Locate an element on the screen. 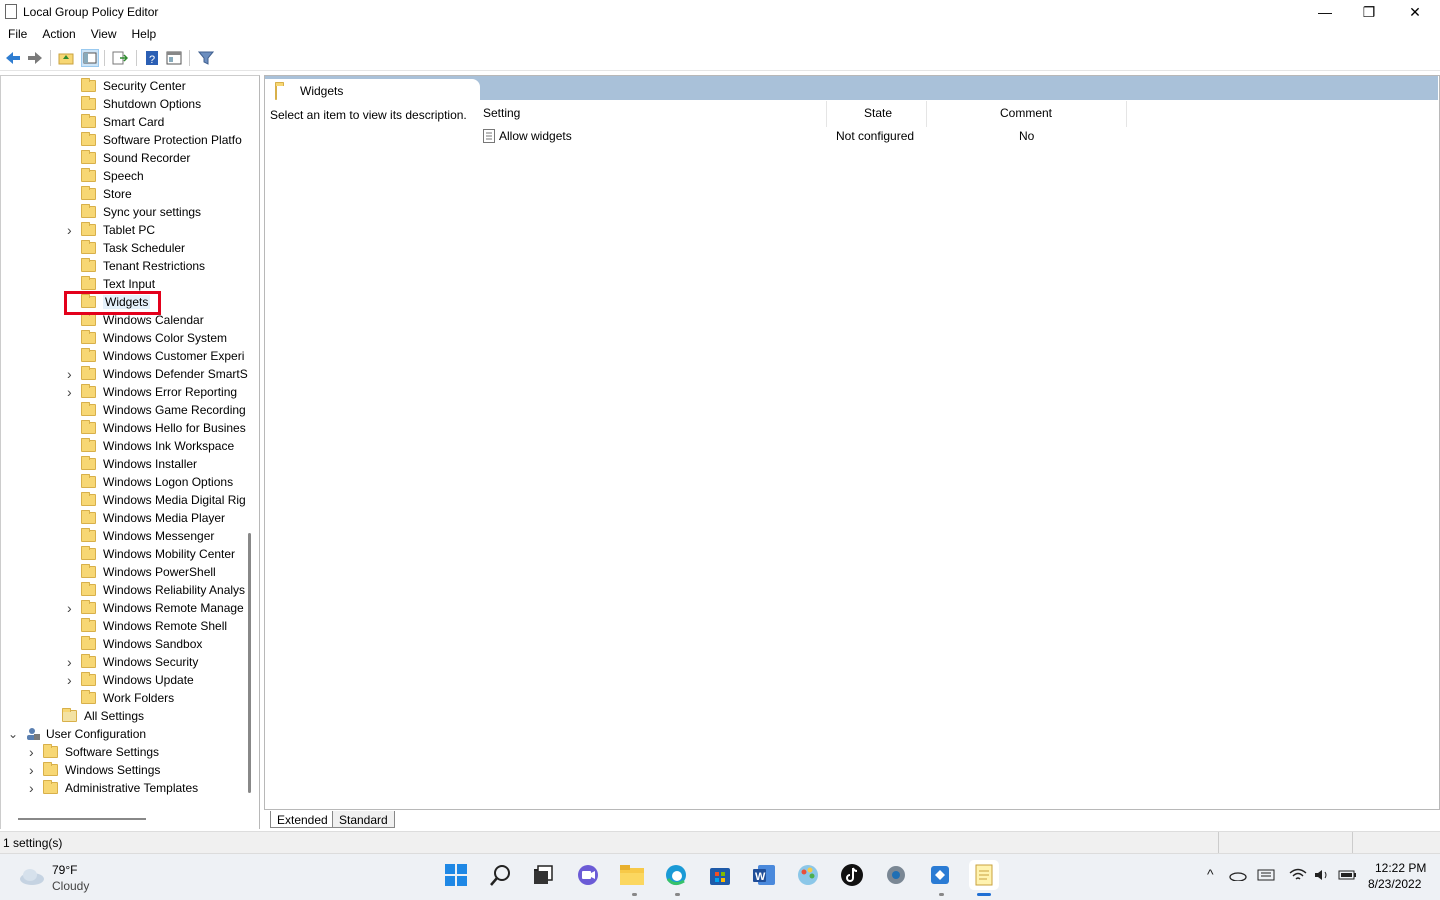  tree-item: Windows Customer Experi is located at coordinates (162, 356).